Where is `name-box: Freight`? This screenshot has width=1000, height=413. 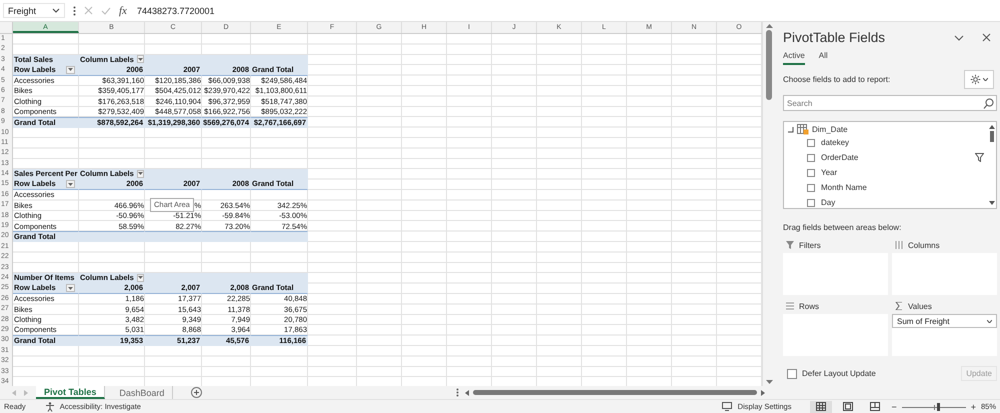
name-box: Freight is located at coordinates (34, 10).